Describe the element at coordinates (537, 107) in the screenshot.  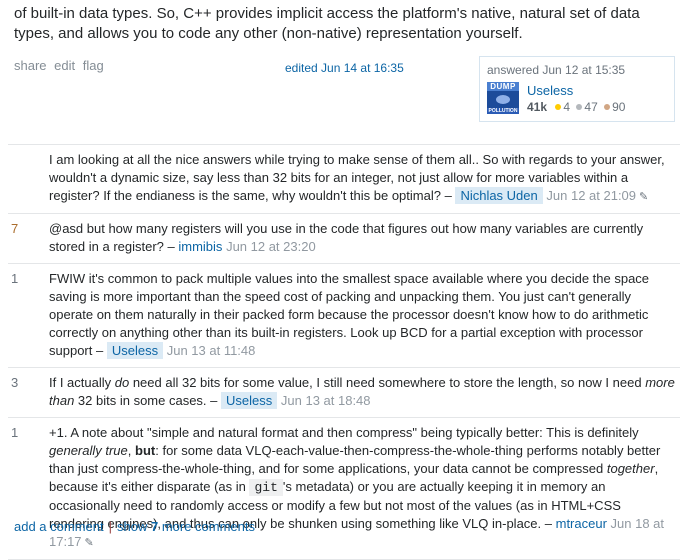
I see `reputation-score: 41k` at that location.